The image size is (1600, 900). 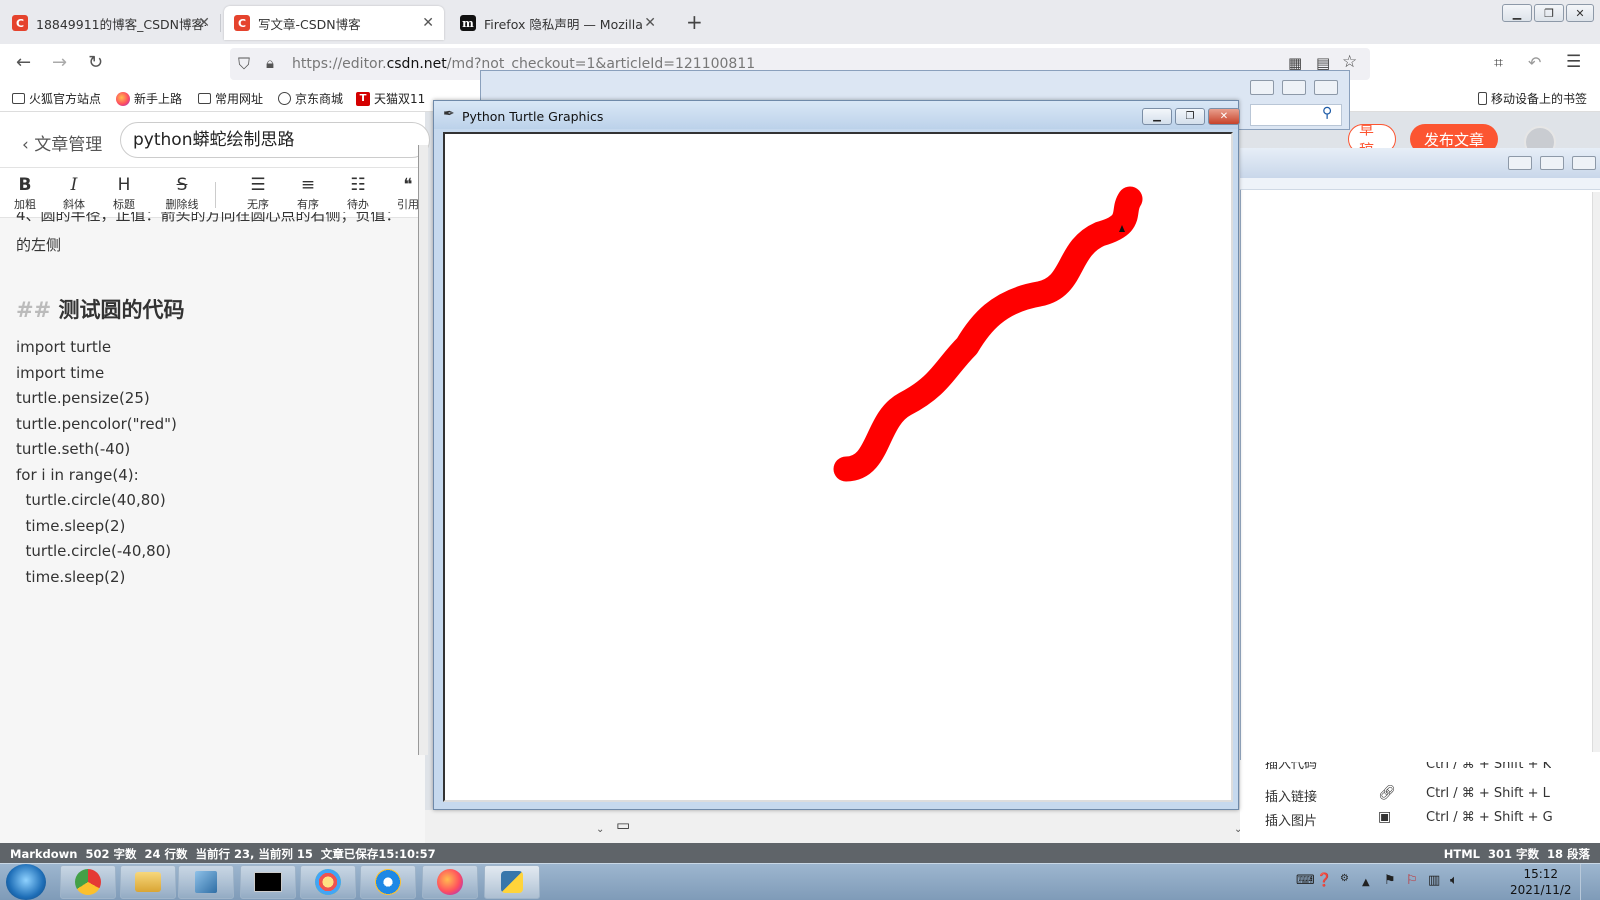 I want to click on taskbar-explorer, so click(x=148, y=882).